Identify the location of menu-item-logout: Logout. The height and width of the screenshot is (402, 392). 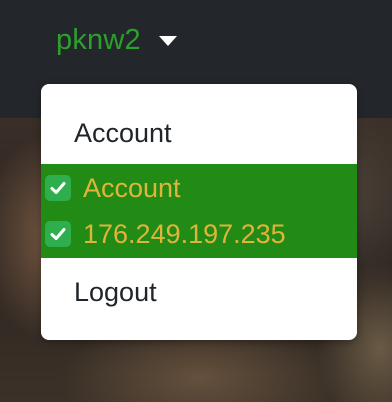
(199, 292).